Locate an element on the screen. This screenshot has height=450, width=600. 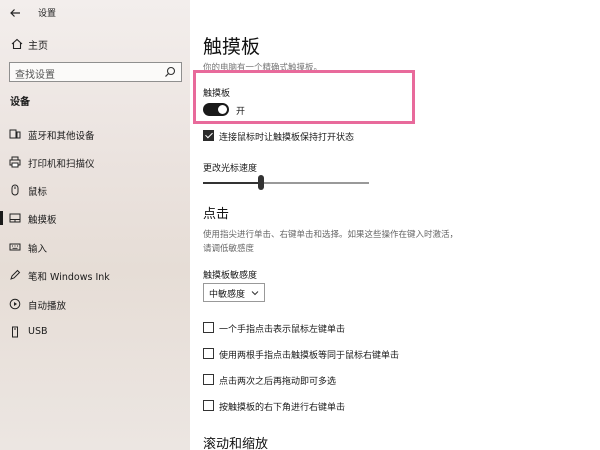
touchpad-toggle-label: 触摸板 is located at coordinates (217, 94).